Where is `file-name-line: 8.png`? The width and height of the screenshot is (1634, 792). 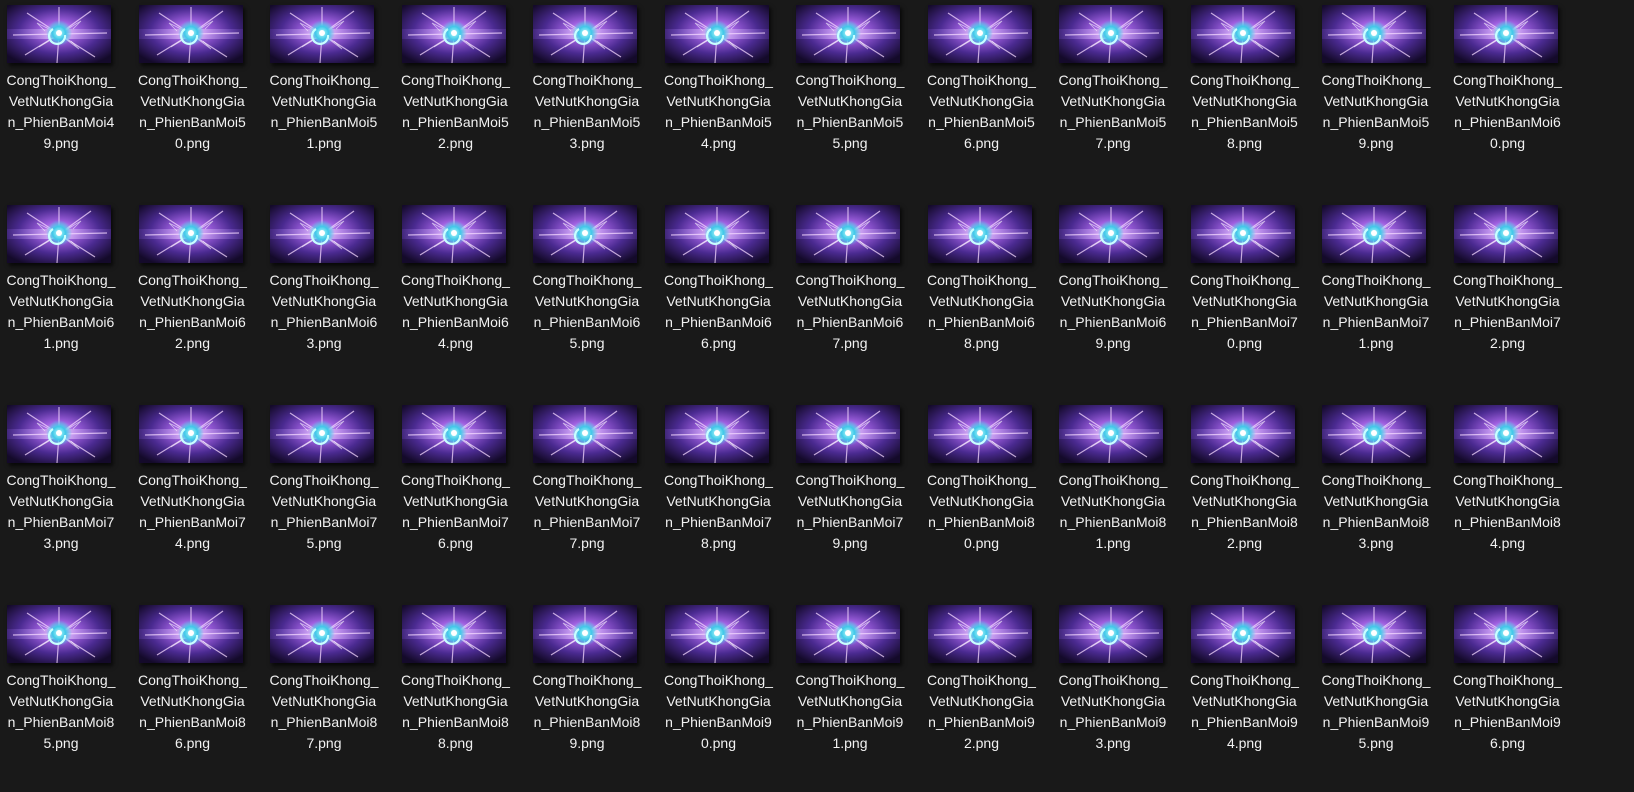
file-name-line: 8.png is located at coordinates (1244, 143).